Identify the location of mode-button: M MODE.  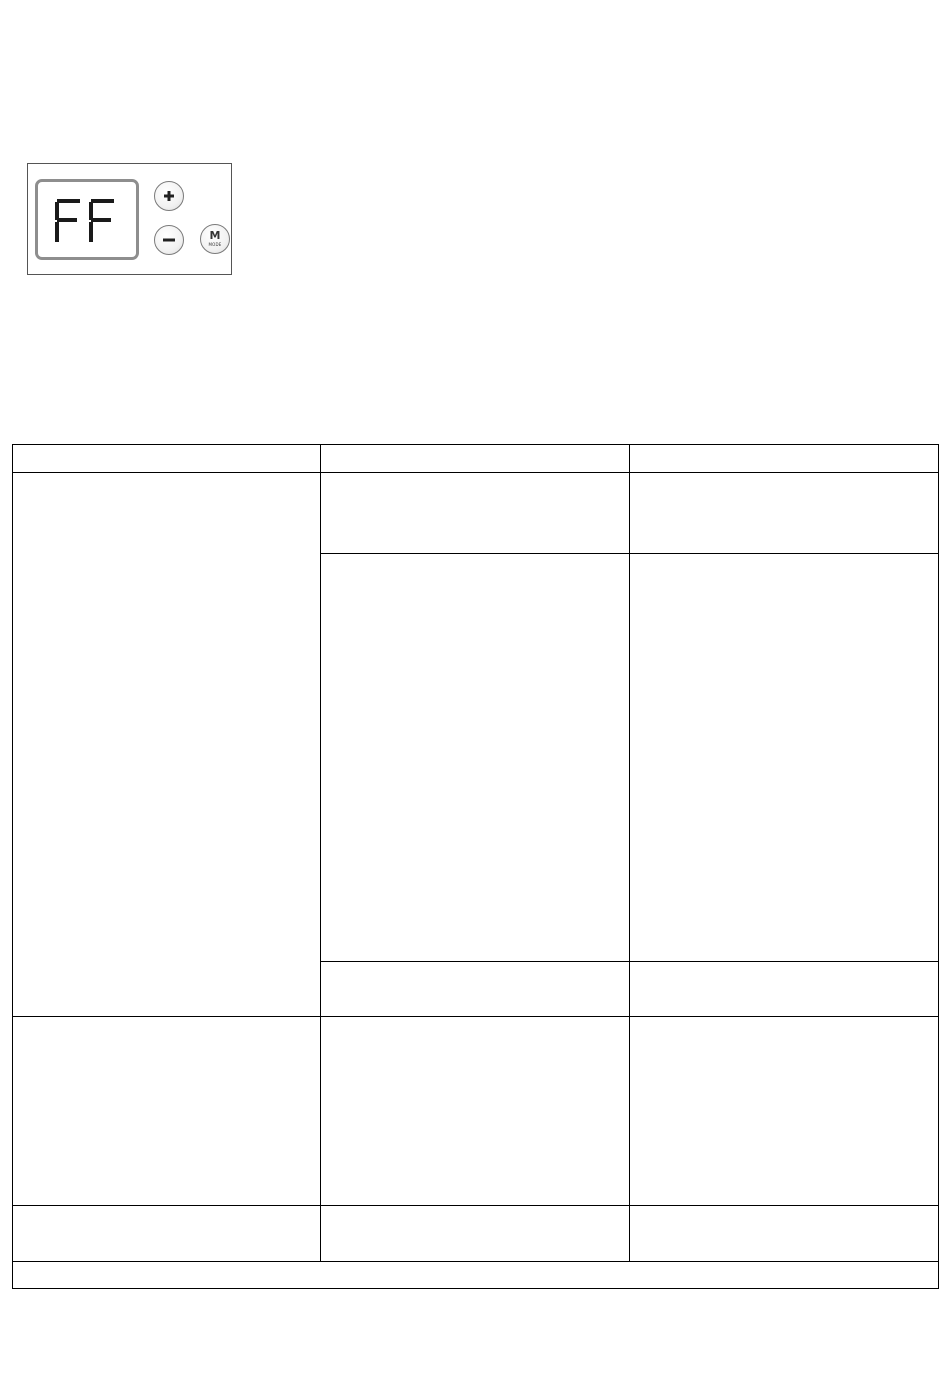
(215, 239).